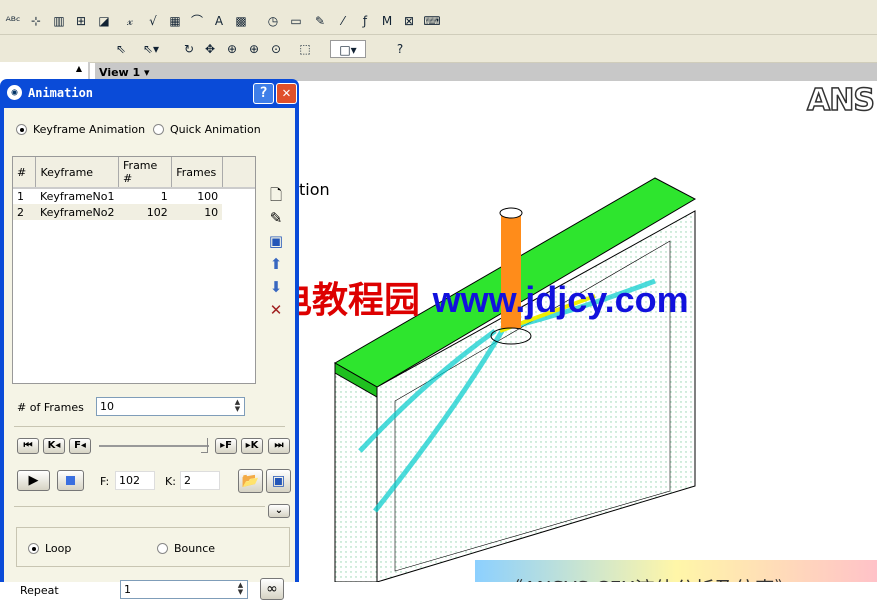 The height and width of the screenshot is (600, 877). I want to click on play-button: ▶, so click(33, 480).